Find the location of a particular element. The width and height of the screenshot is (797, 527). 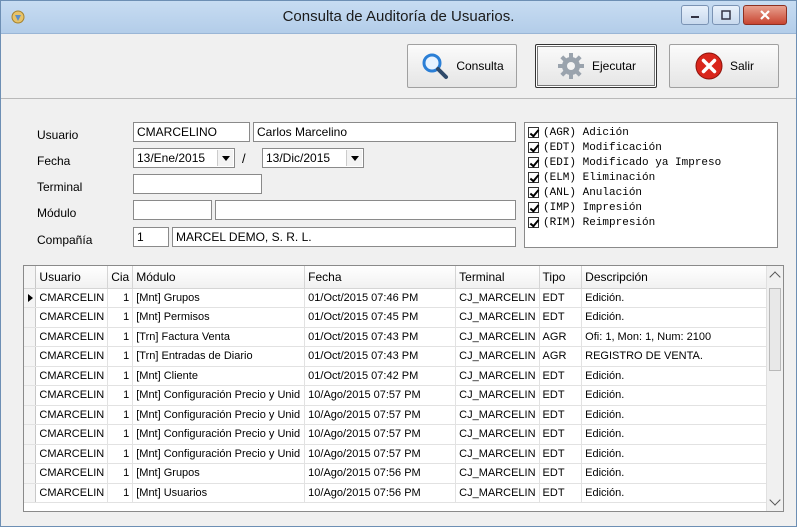

scroll-thumb is located at coordinates (775, 329).